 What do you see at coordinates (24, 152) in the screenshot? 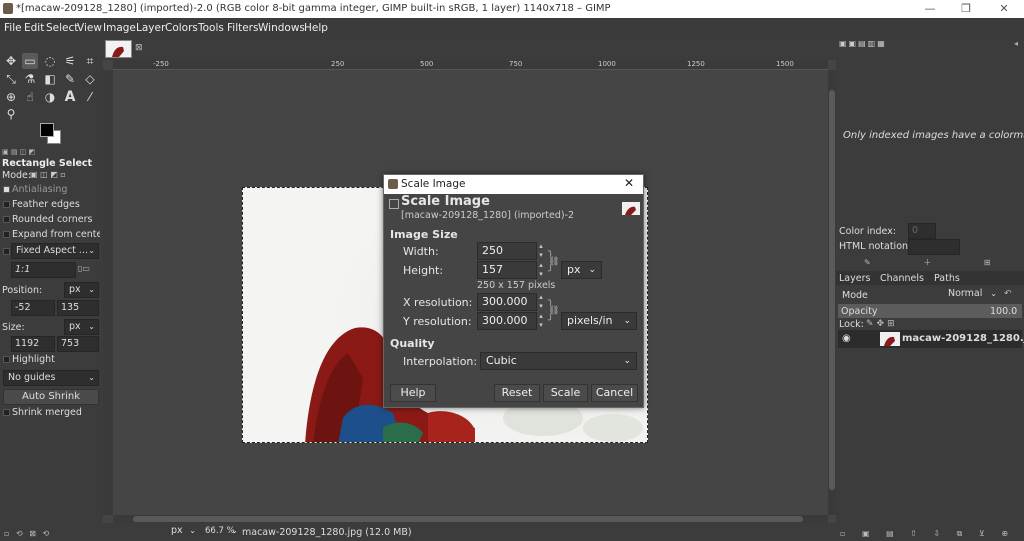
I see `tool-options-tabs: ▣ ▤ ◫ ◩` at bounding box center [24, 152].